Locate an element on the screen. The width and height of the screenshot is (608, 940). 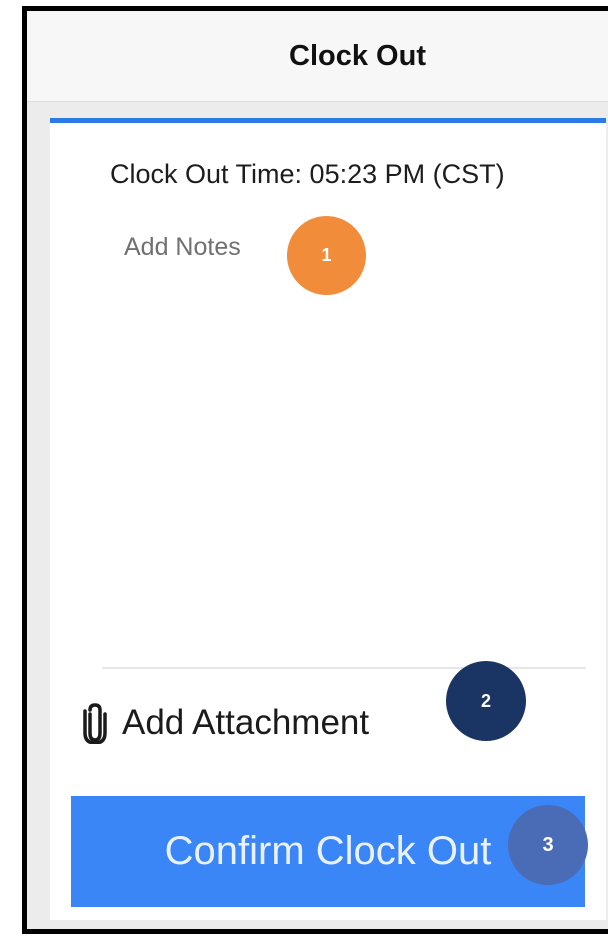
add-attachment-button: Add Attachment is located at coordinates (224, 723).